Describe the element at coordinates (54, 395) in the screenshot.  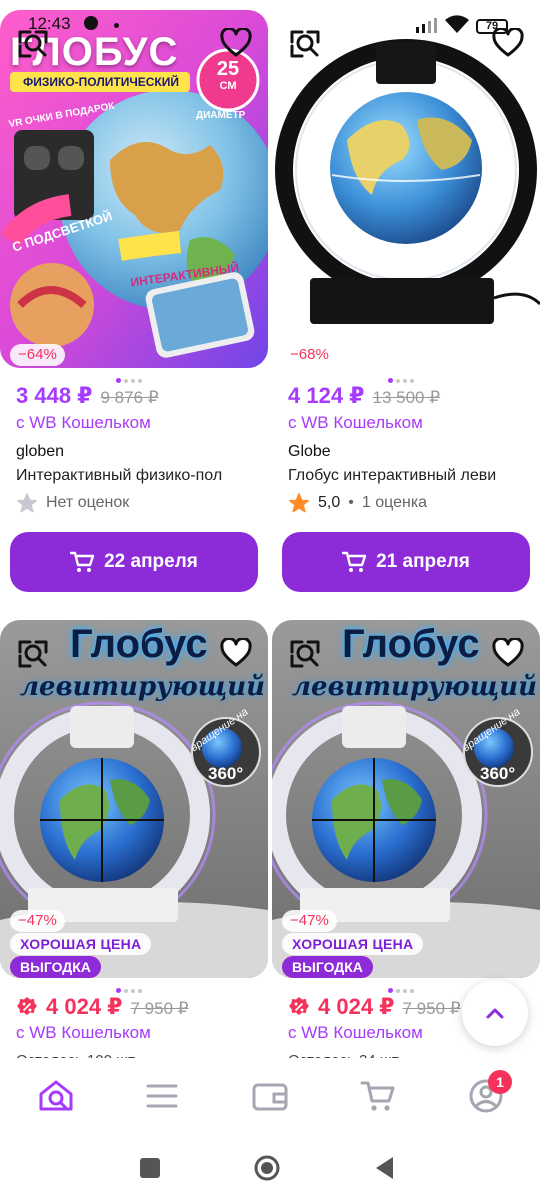
I see `price: 3 448 ₽` at that location.